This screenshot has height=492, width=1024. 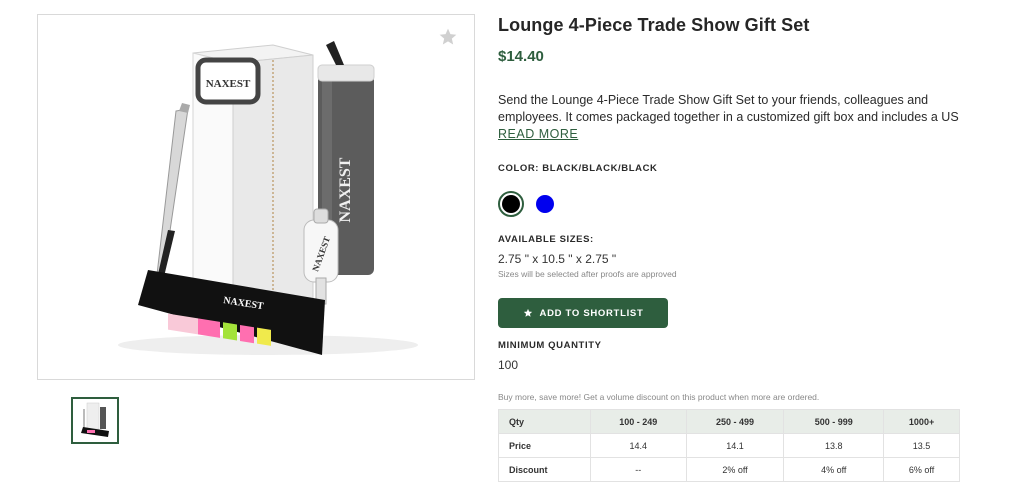 I want to click on product-thumbnail, so click(x=95, y=420).